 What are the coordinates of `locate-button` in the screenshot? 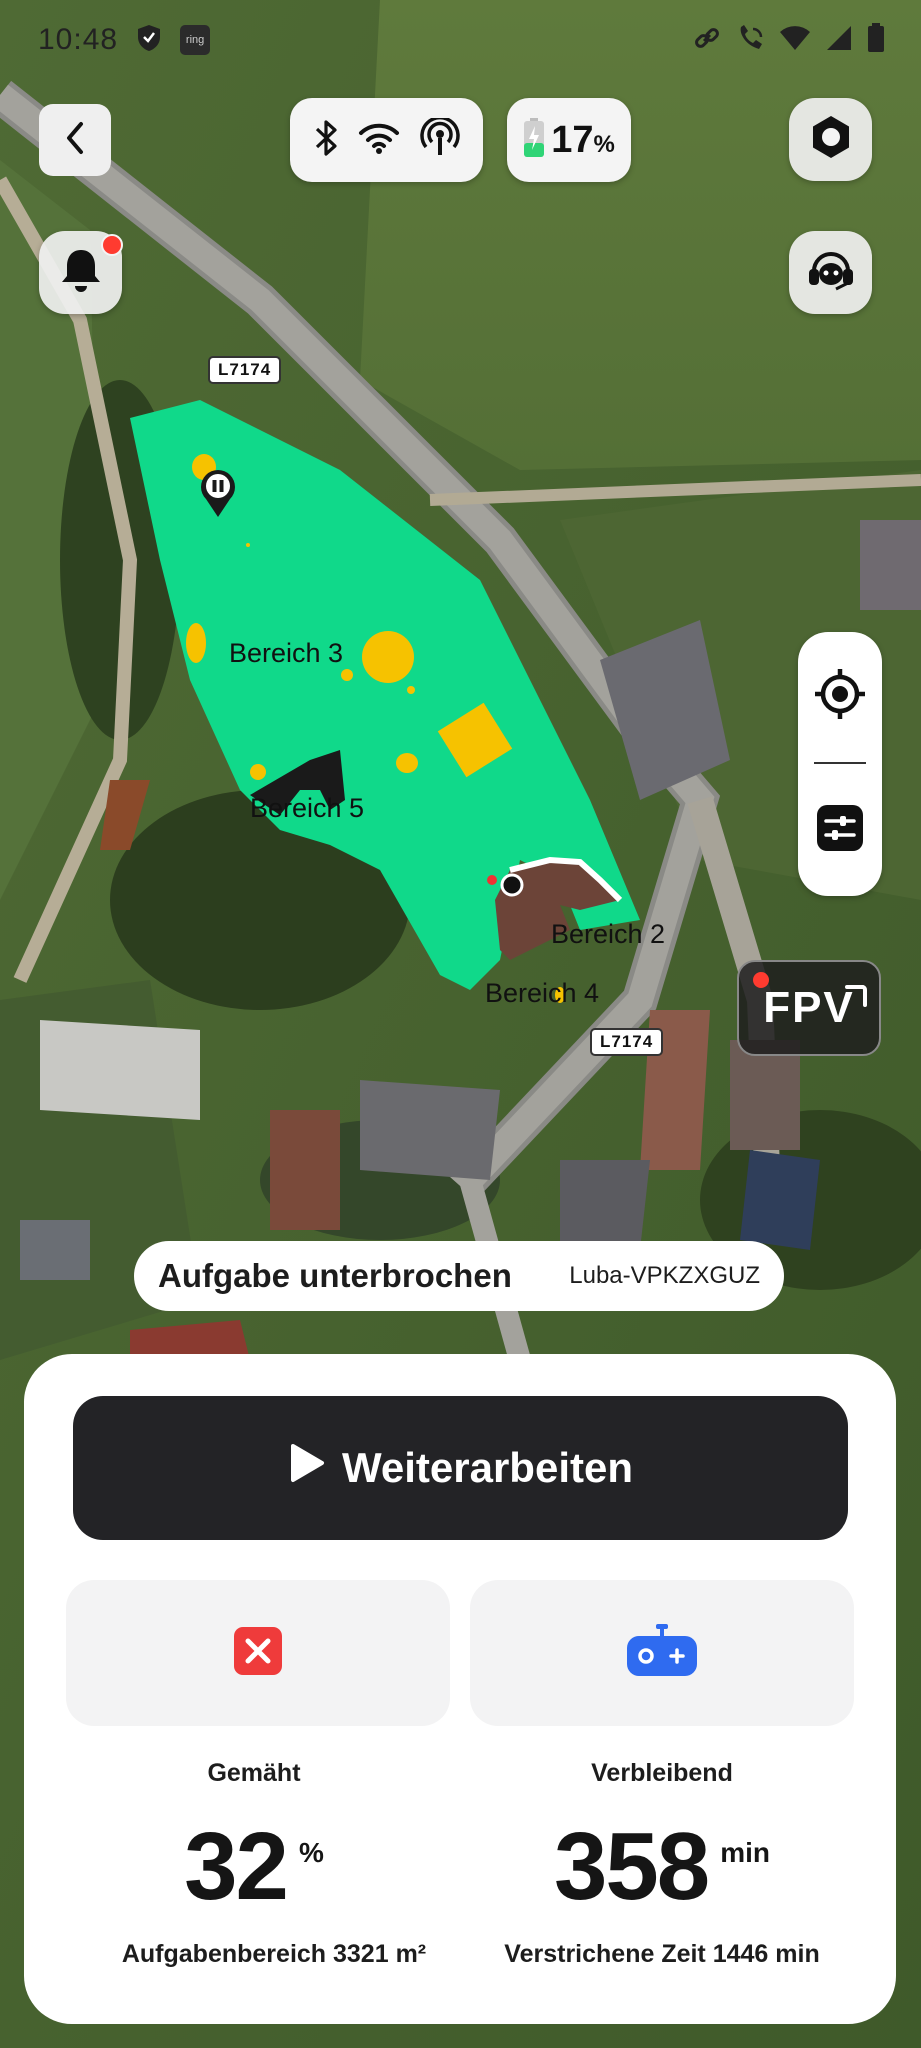 It's located at (840, 694).